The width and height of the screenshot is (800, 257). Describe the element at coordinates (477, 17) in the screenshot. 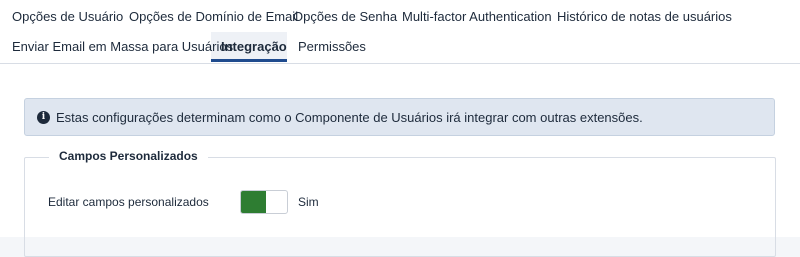

I see `tab-multi-factor-authentication: Multi-factor Authentication` at that location.